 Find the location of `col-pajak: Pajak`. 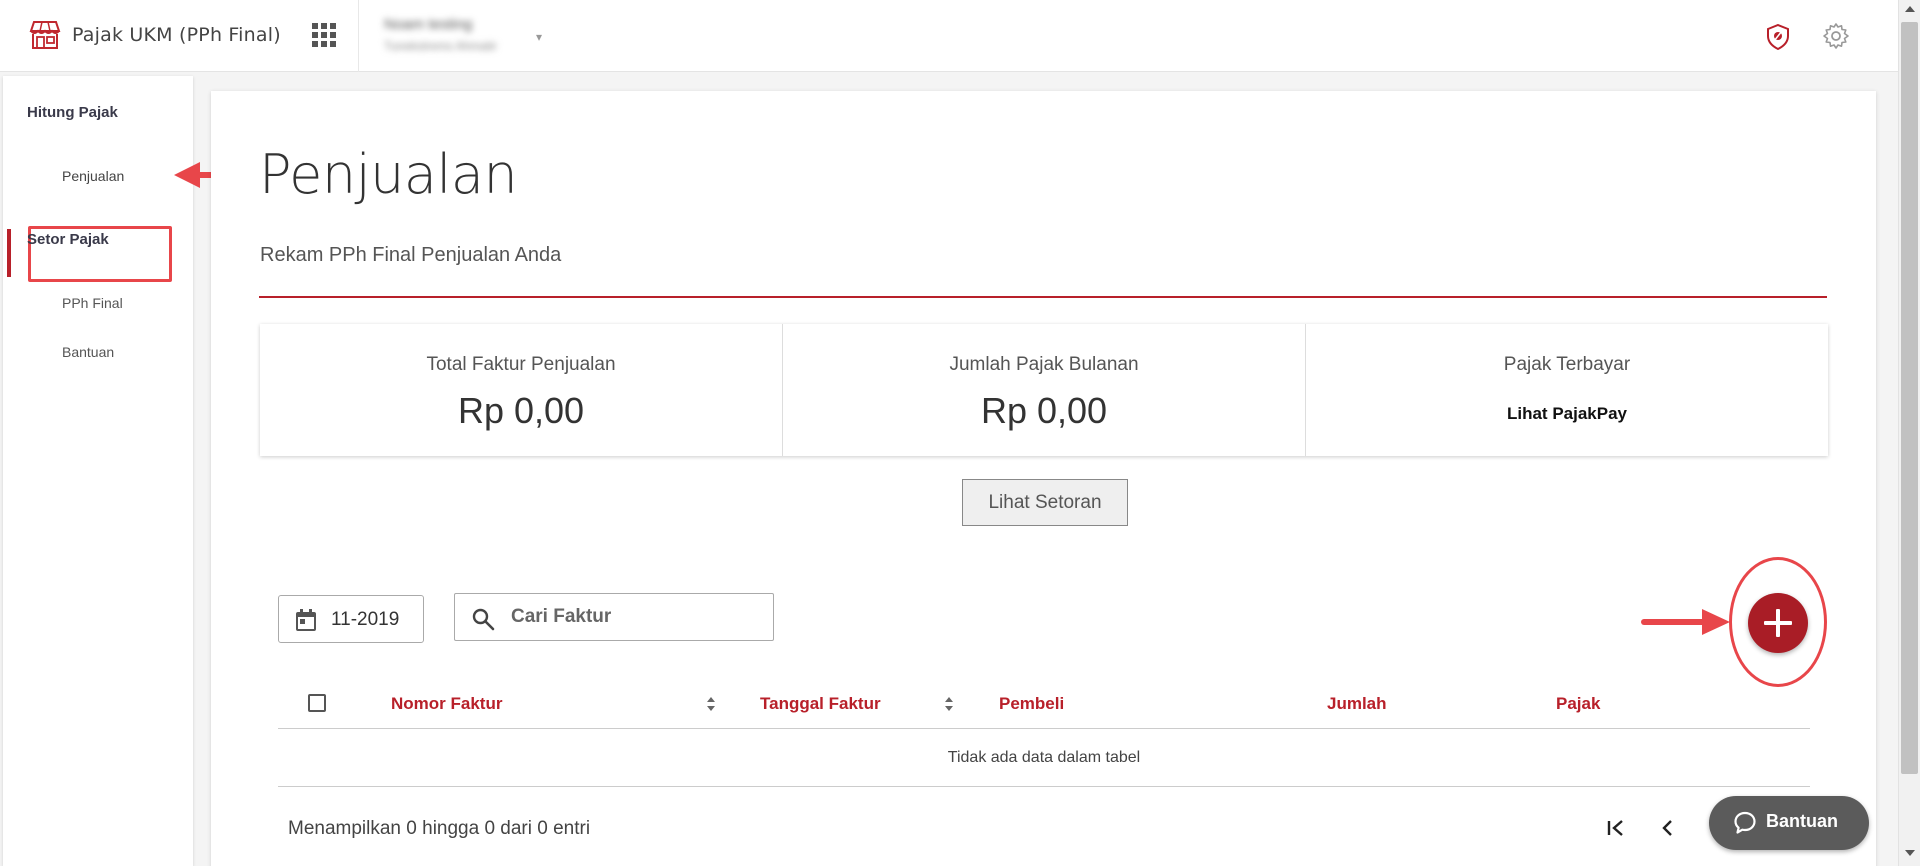

col-pajak: Pajak is located at coordinates (1578, 704).